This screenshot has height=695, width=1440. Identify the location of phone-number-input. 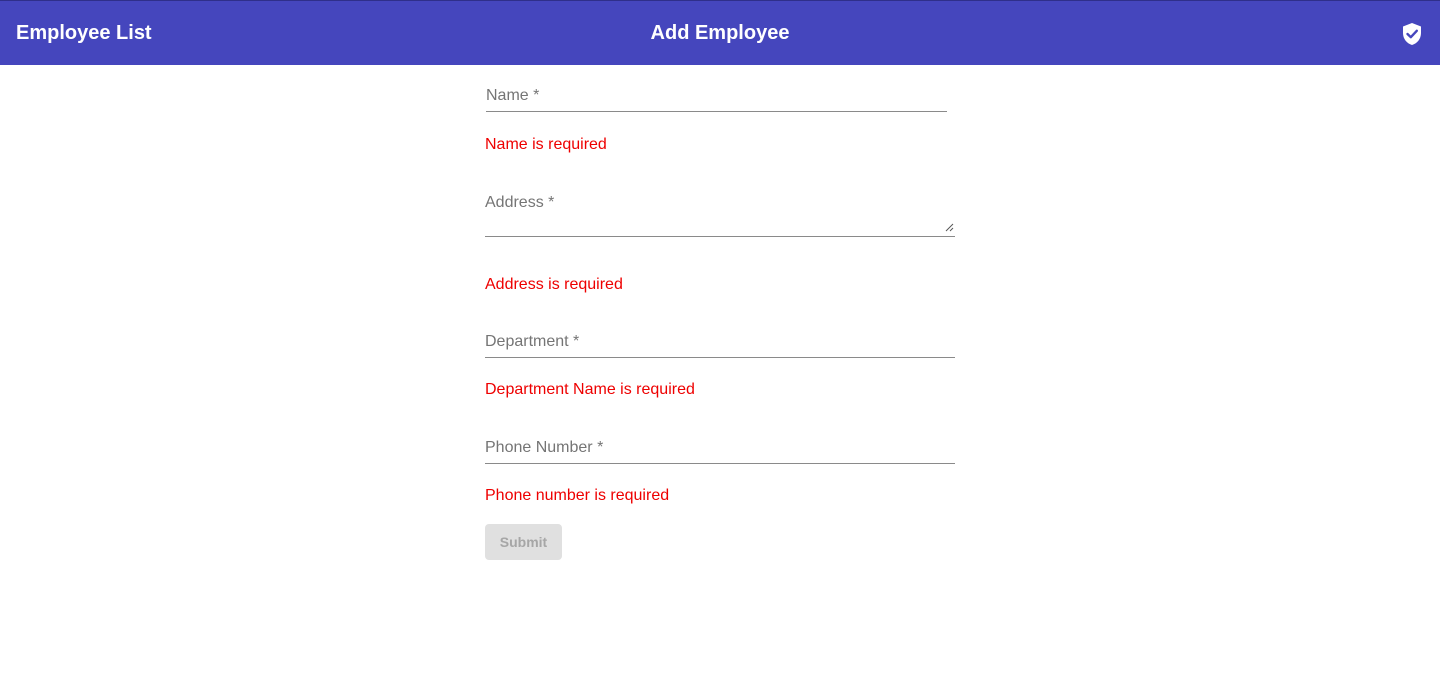
(720, 451).